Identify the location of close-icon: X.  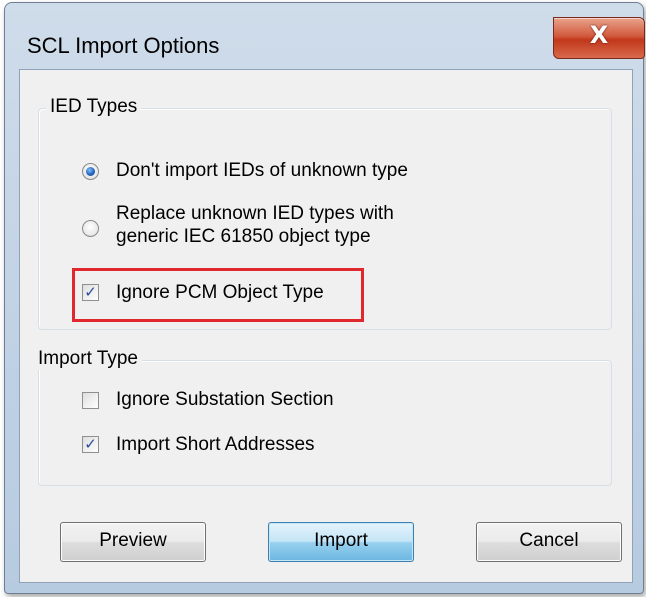
(599, 35).